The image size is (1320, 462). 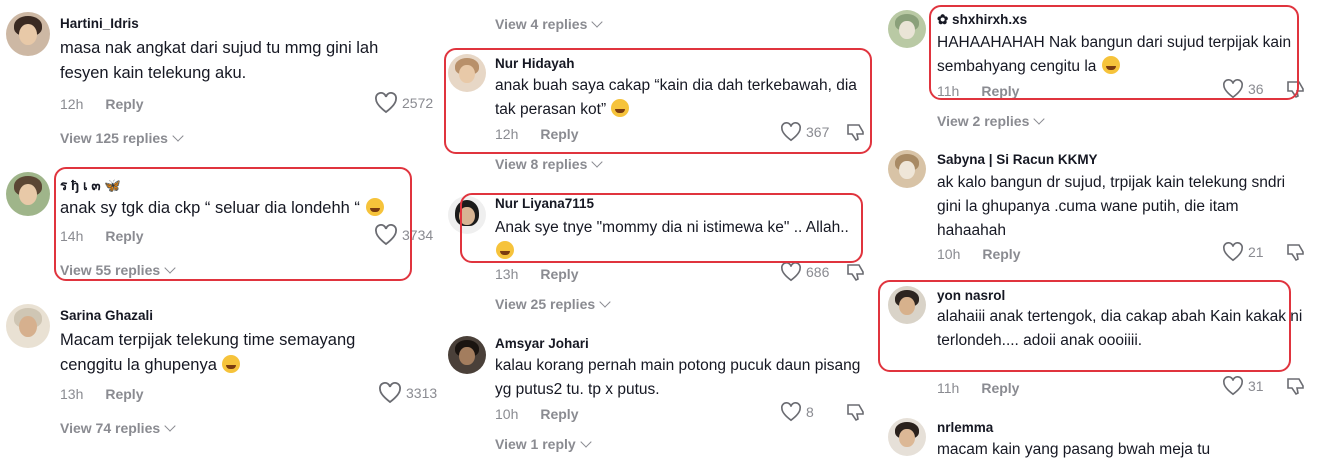 I want to click on like-button: 31, so click(x=1243, y=386).